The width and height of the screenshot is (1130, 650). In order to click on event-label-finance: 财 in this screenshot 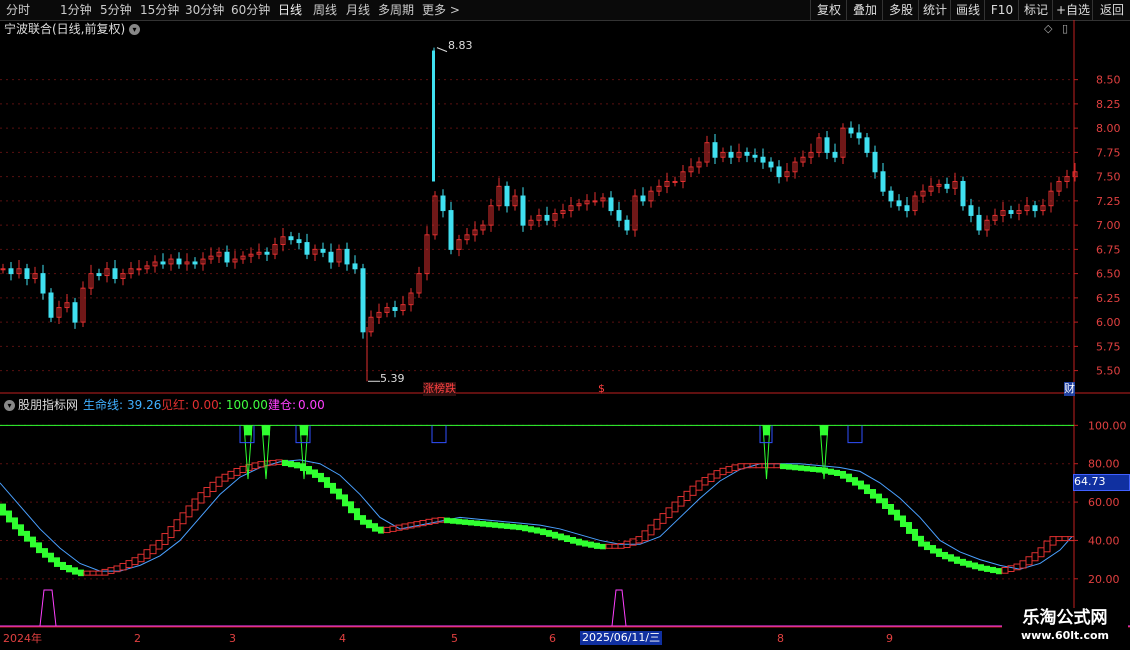, I will do `click(1069, 389)`.